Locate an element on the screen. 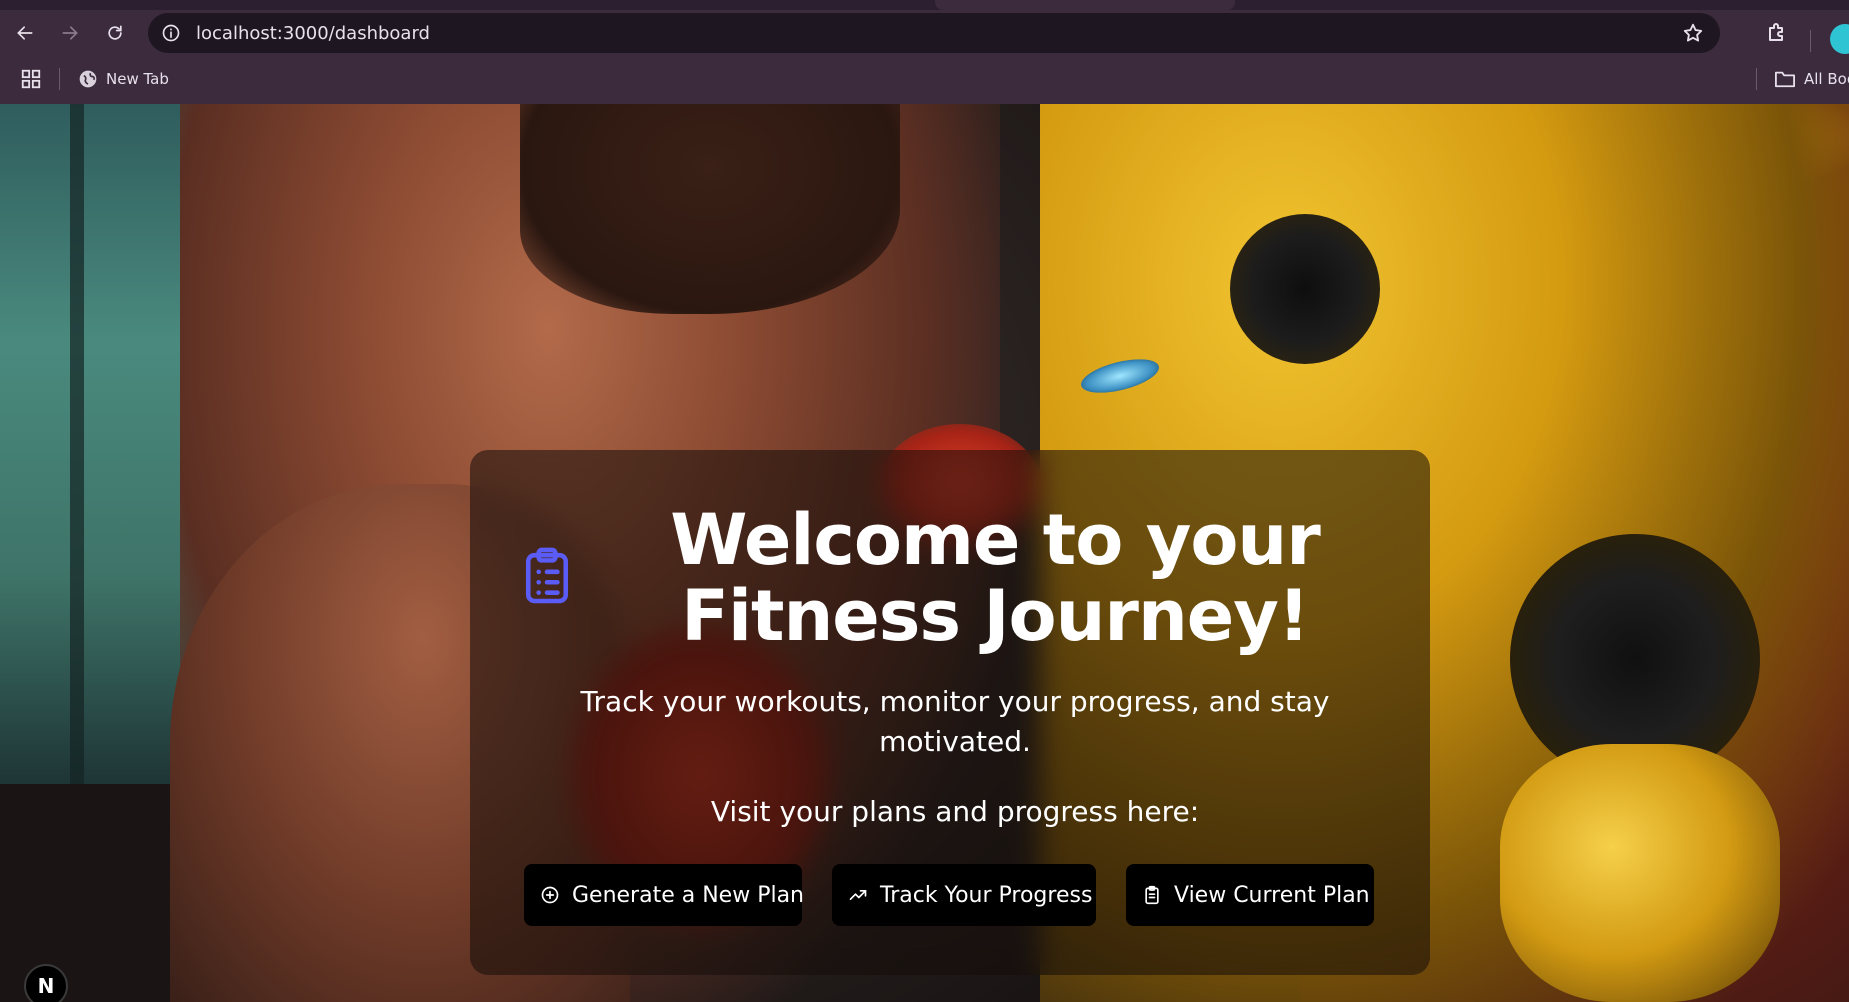 This screenshot has width=1849, height=1002. browser-chrome: localhost:3000/dashboard New Tab All Boo is located at coordinates (924, 52).